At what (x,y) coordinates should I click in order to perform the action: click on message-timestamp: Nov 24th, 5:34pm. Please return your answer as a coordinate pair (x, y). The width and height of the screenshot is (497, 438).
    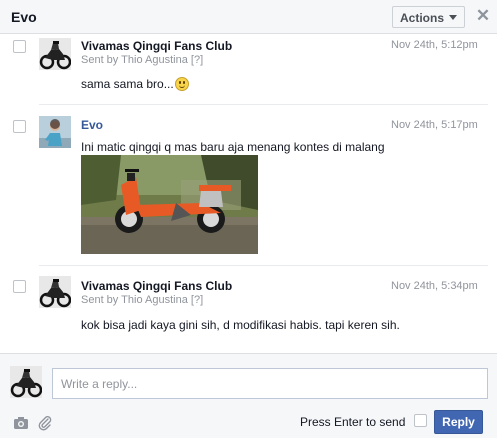
    Looking at the image, I should click on (434, 286).